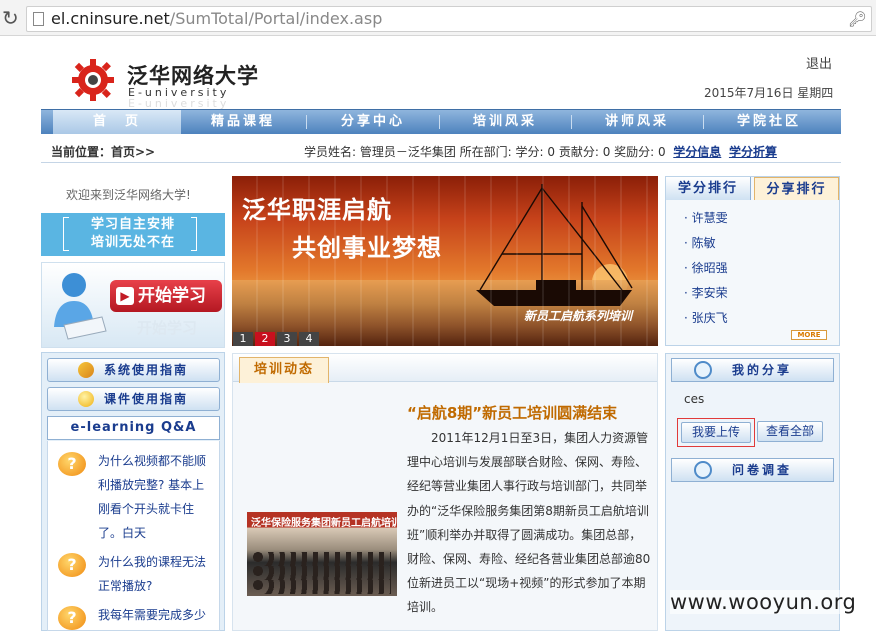 Image resolution: width=876 pixels, height=631 pixels. Describe the element at coordinates (505, 122) in the screenshot. I see `nav-item-training: 培训风采` at that location.